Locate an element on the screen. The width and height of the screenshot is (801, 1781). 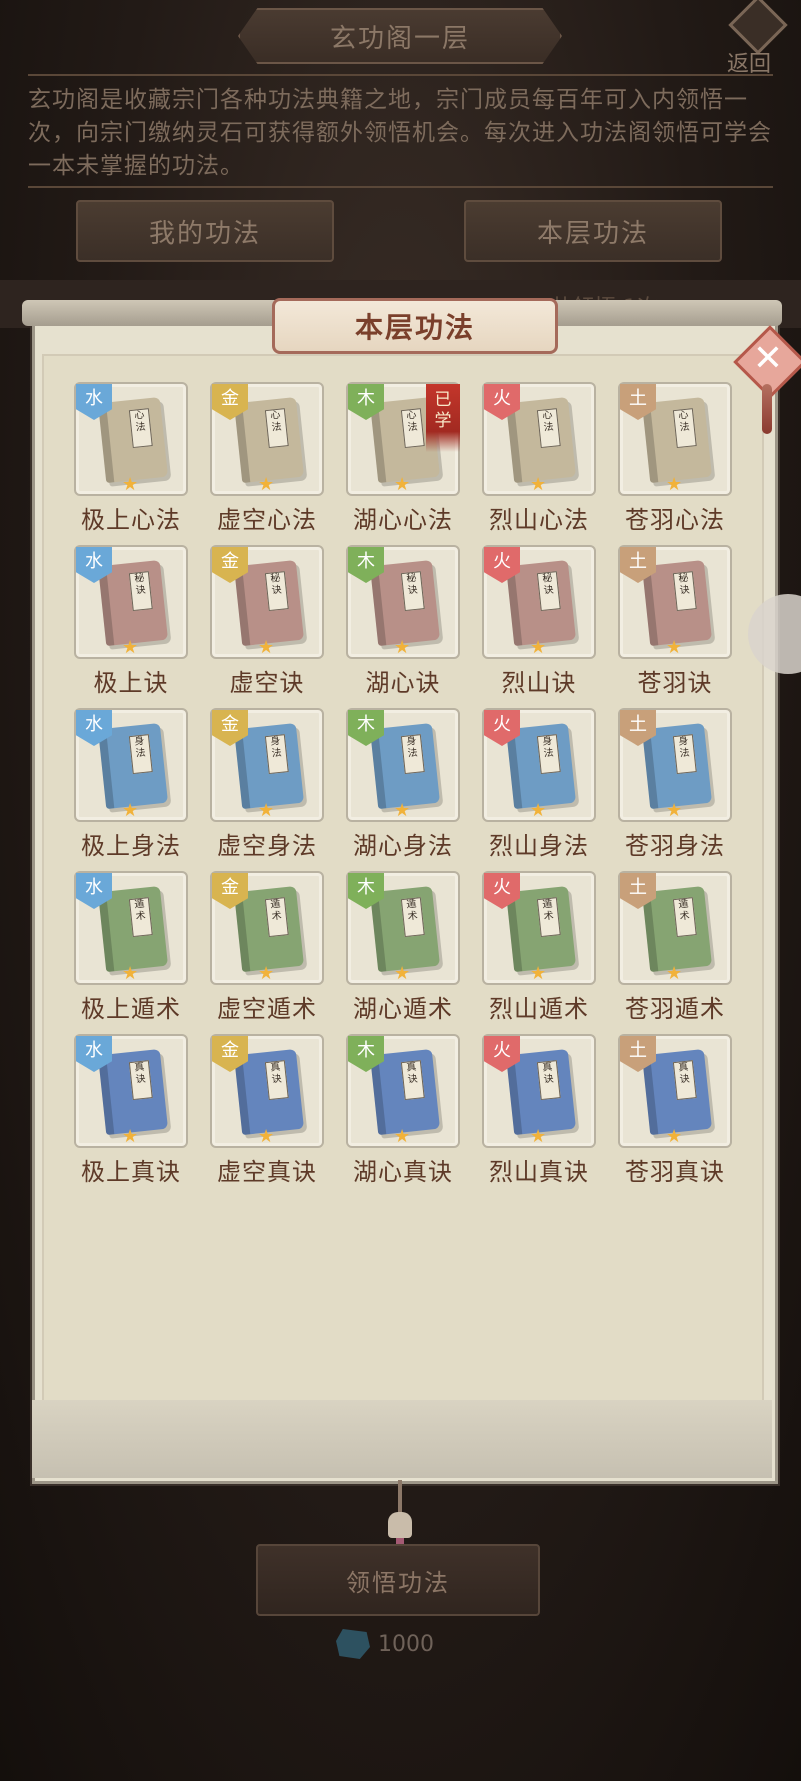
skill-tile: 身法火 ★ is located at coordinates (539, 765).